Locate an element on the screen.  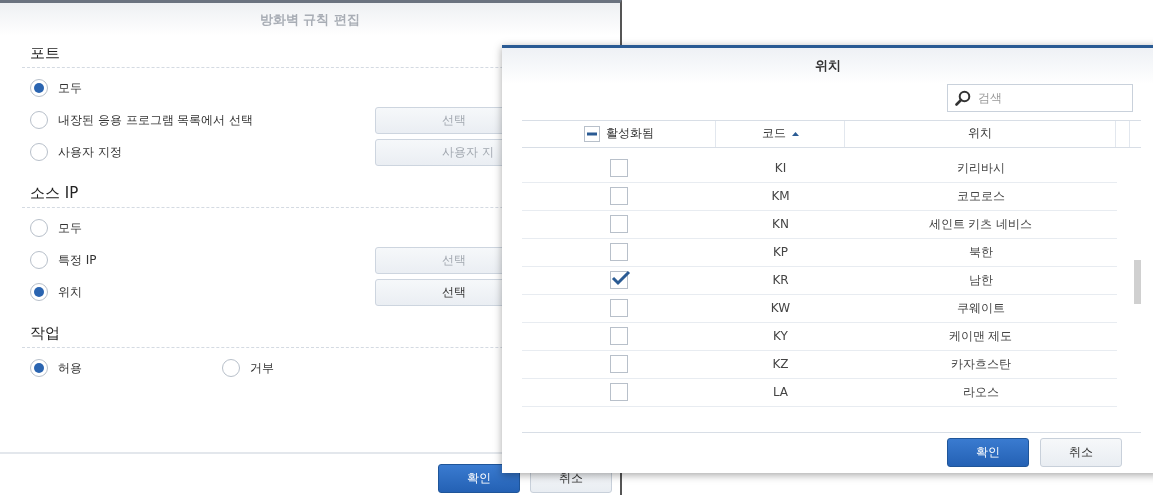
table-cell: KM is located at coordinates (780, 196).